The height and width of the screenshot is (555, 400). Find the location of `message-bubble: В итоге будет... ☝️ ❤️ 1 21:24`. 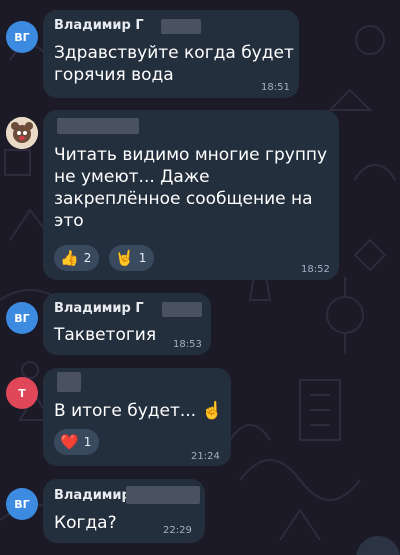

message-bubble: В итоге будет... ☝️ ❤️ 1 21:24 is located at coordinates (137, 417).